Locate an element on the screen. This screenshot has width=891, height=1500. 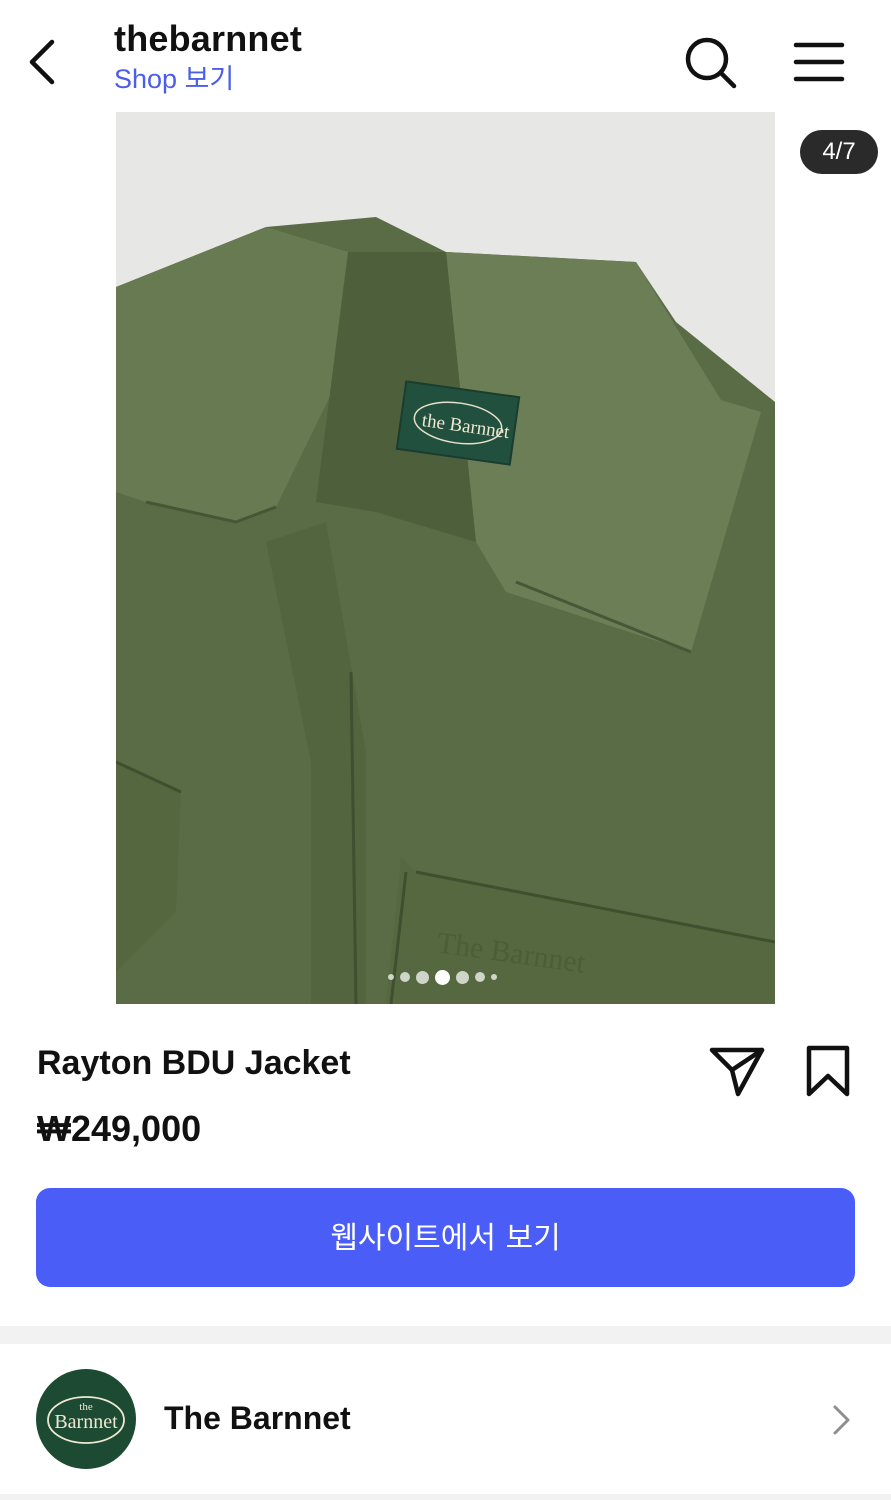
bottom-divider is located at coordinates (445, 1497).